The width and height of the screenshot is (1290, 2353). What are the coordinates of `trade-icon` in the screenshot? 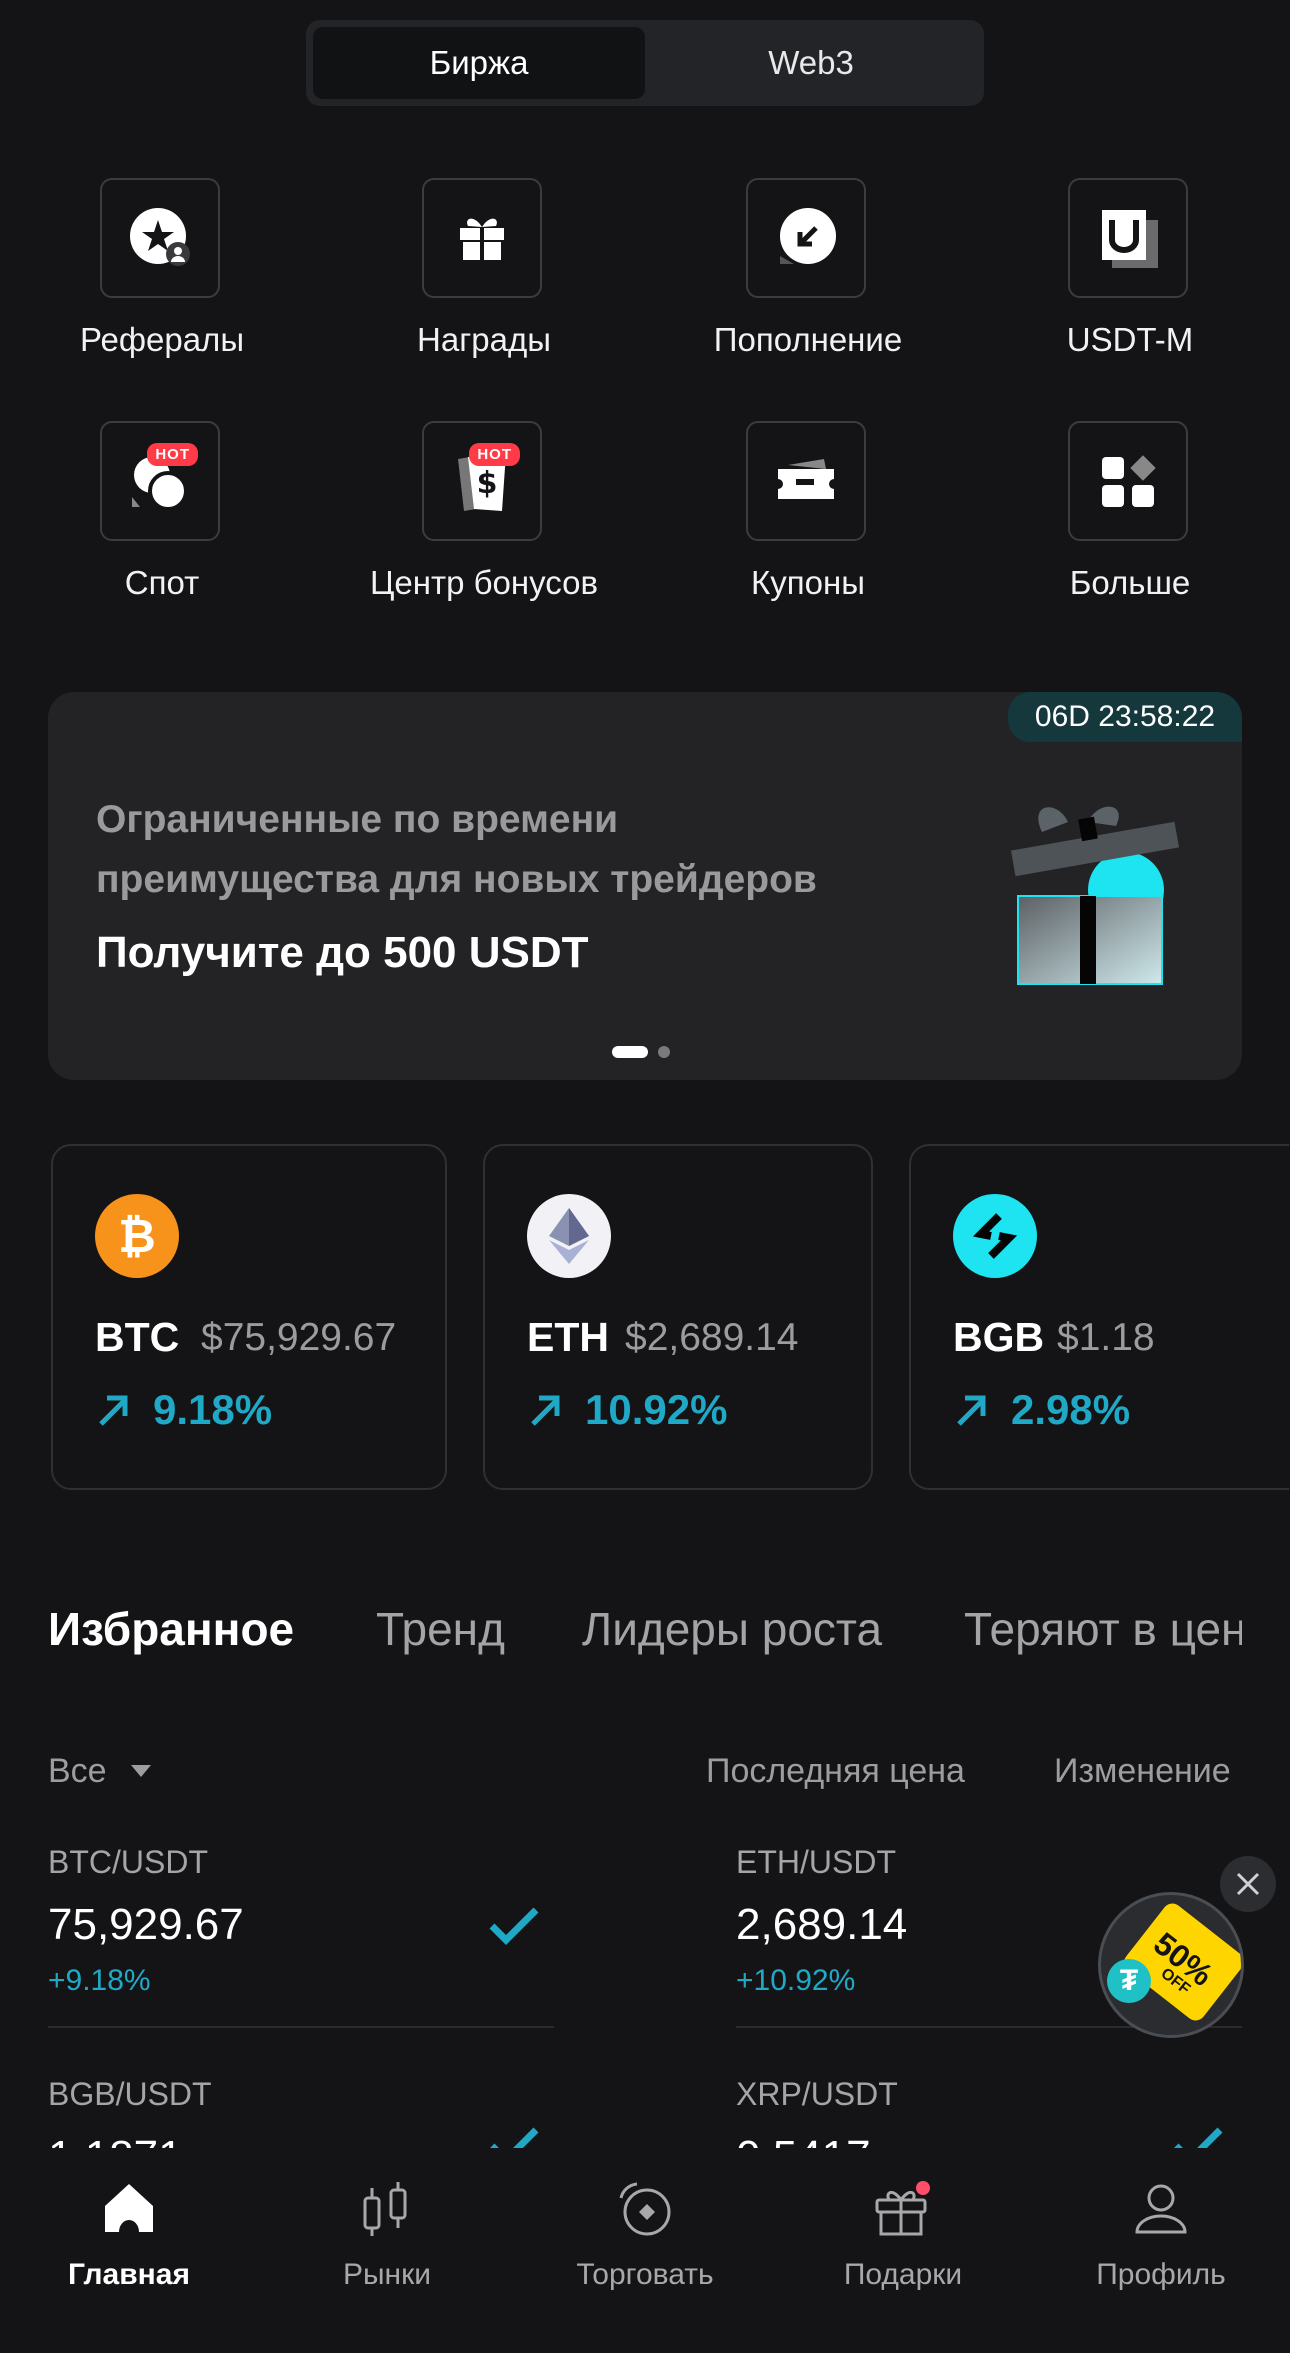 It's located at (645, 2209).